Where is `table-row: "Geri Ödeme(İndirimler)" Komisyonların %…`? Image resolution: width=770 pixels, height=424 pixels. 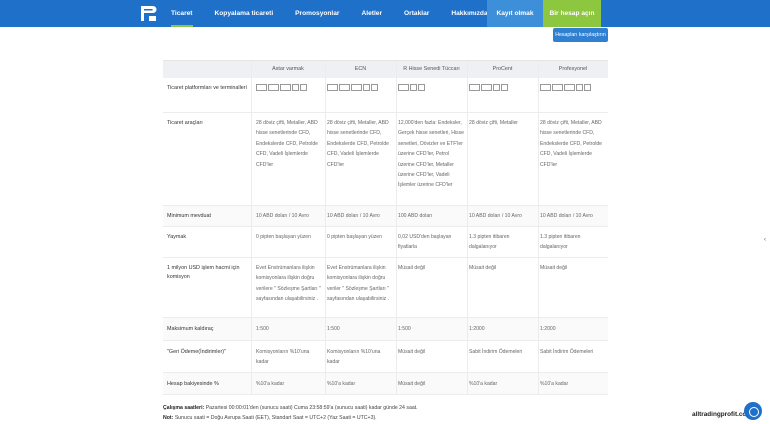 table-row: "Geri Ödeme(İndirimler)" Komisyonların %… is located at coordinates (385, 357).